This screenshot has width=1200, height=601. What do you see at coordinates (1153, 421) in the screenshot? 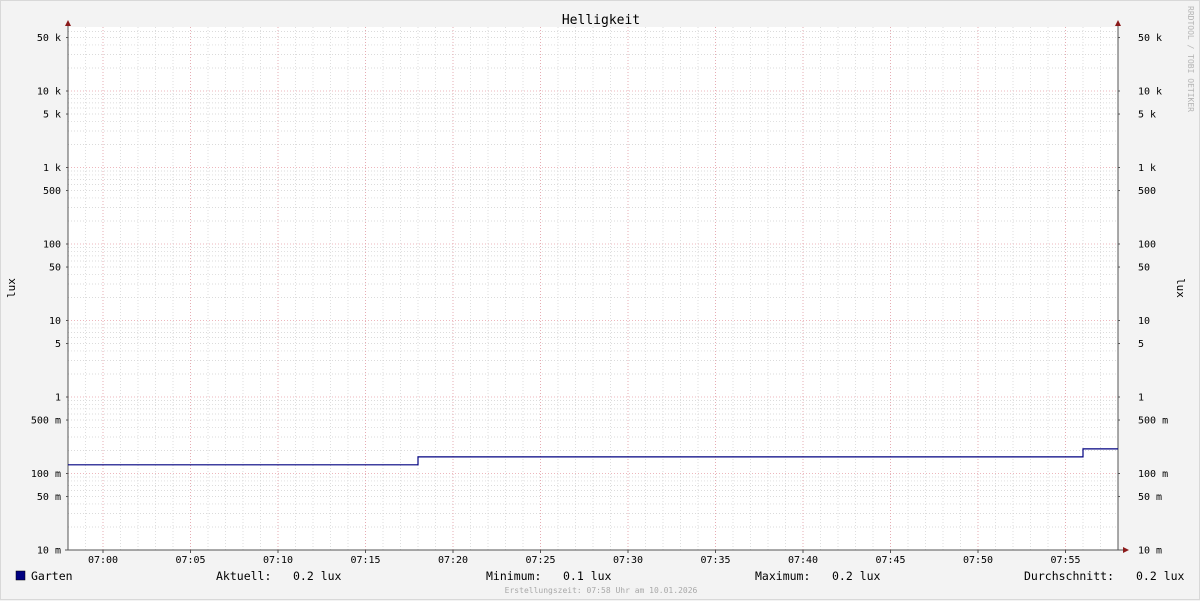
I see `y-tick-label-right: 500 m` at bounding box center [1153, 421].